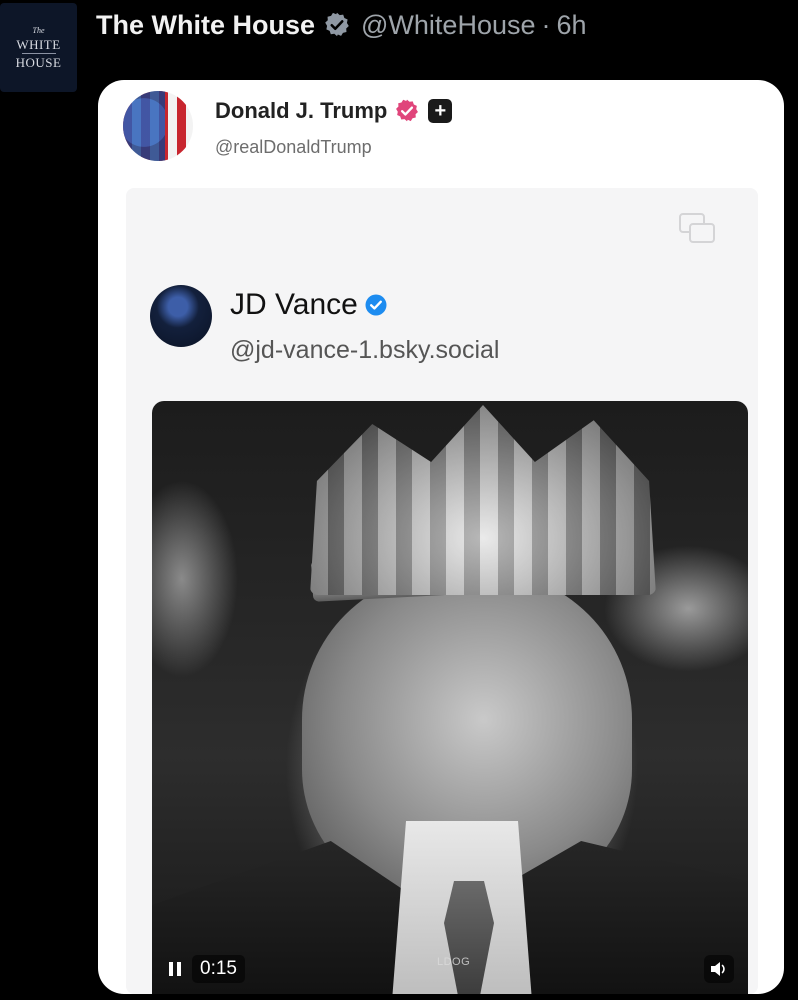  I want to click on post-timestamp: 6h, so click(572, 25).